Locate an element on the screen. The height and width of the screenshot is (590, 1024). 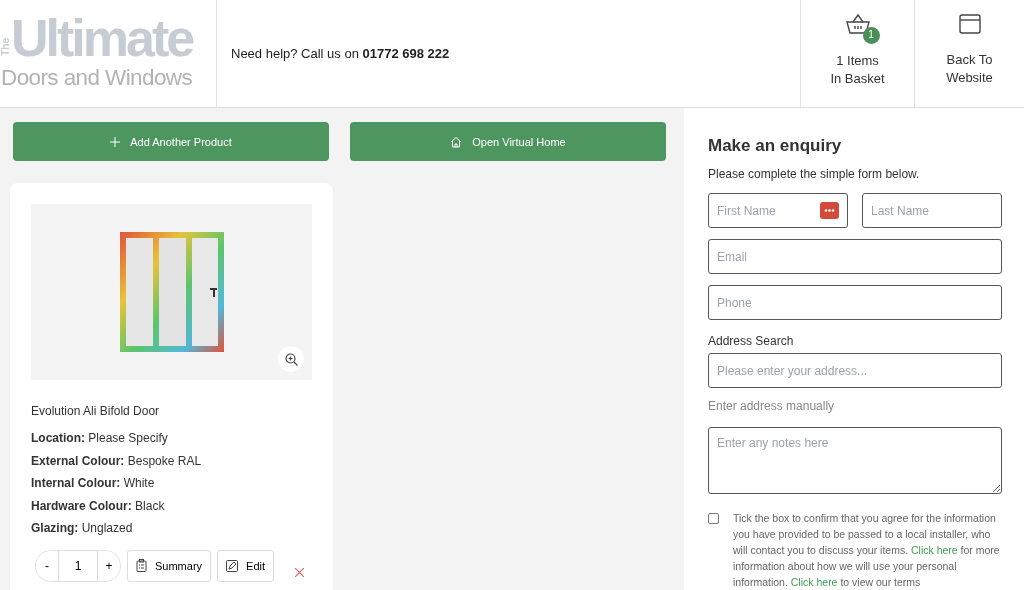
manual-address-link: Enter address manually is located at coordinates (855, 406).